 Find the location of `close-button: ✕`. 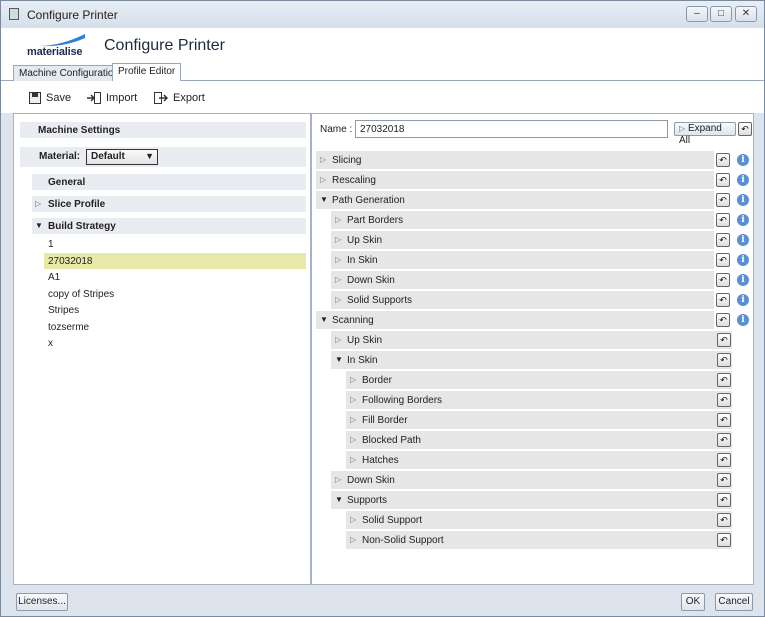

close-button: ✕ is located at coordinates (746, 14).